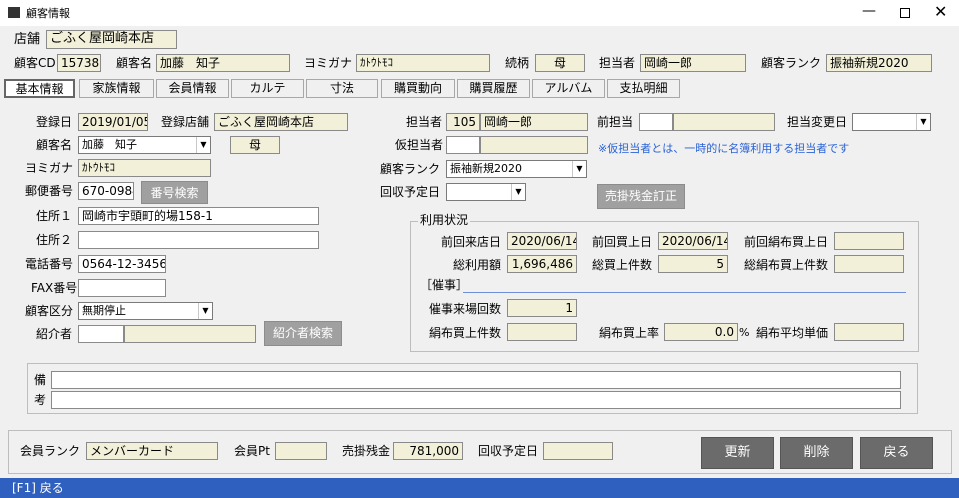 This screenshot has height=498, width=959. What do you see at coordinates (465, 309) in the screenshot?
I see `event-visits-label: 催事来場回数` at bounding box center [465, 309].